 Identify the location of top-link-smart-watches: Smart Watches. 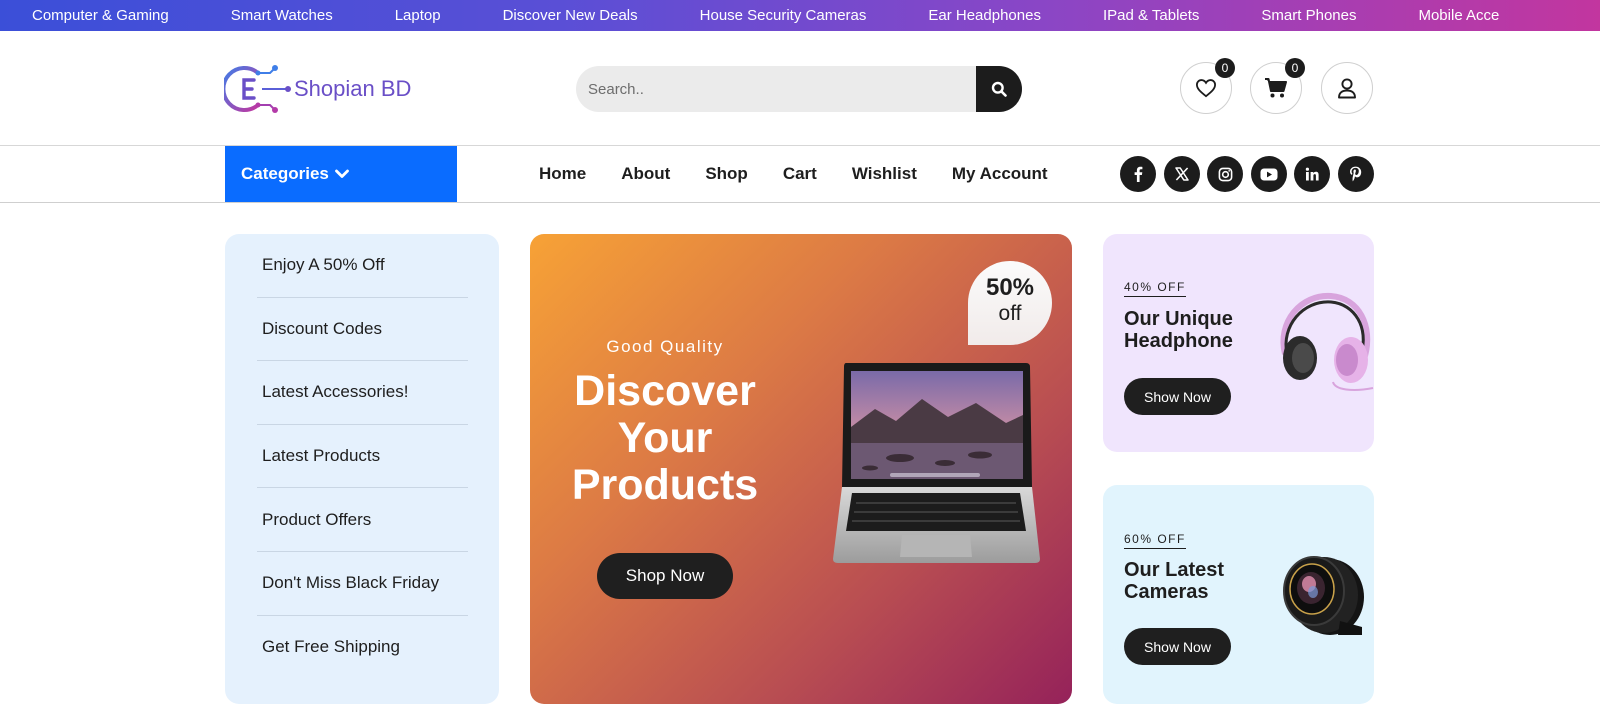
(282, 15).